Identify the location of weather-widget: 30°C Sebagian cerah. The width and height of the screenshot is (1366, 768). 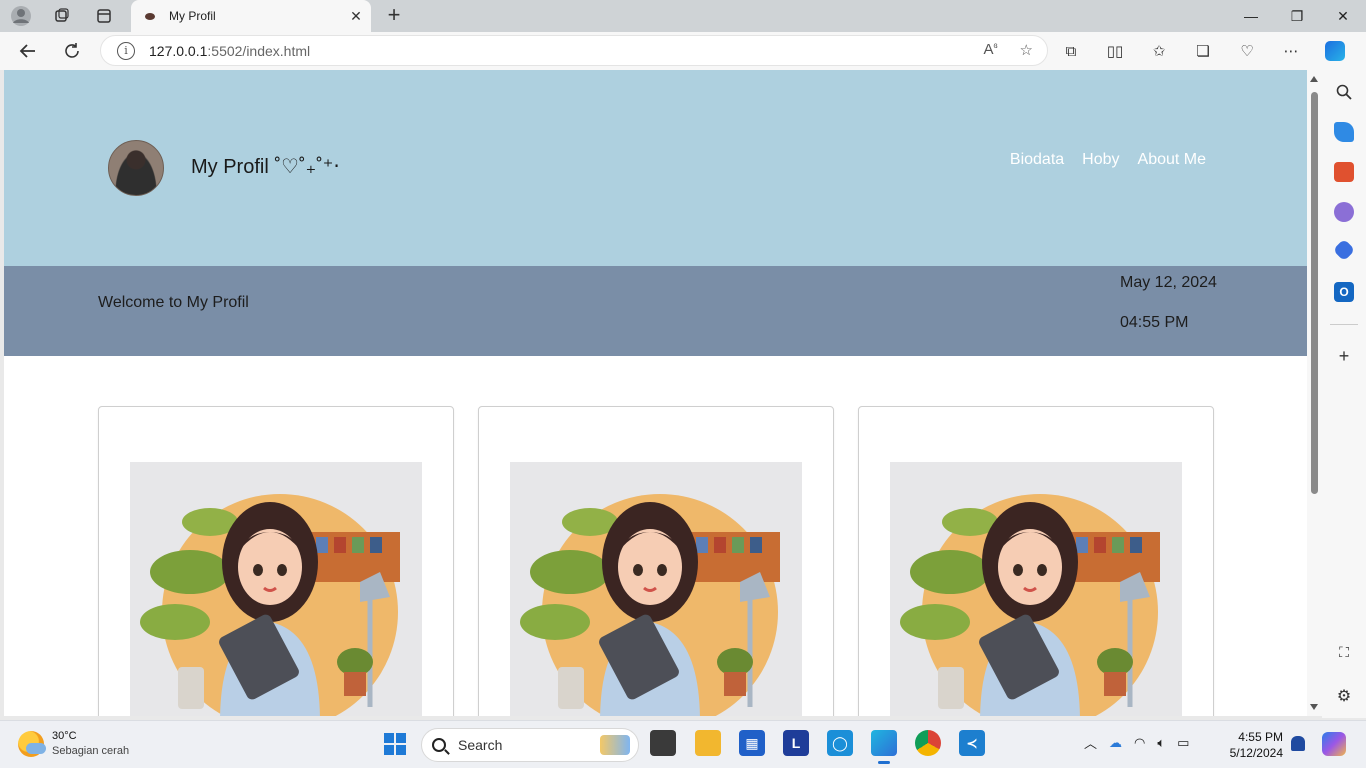
(73, 744).